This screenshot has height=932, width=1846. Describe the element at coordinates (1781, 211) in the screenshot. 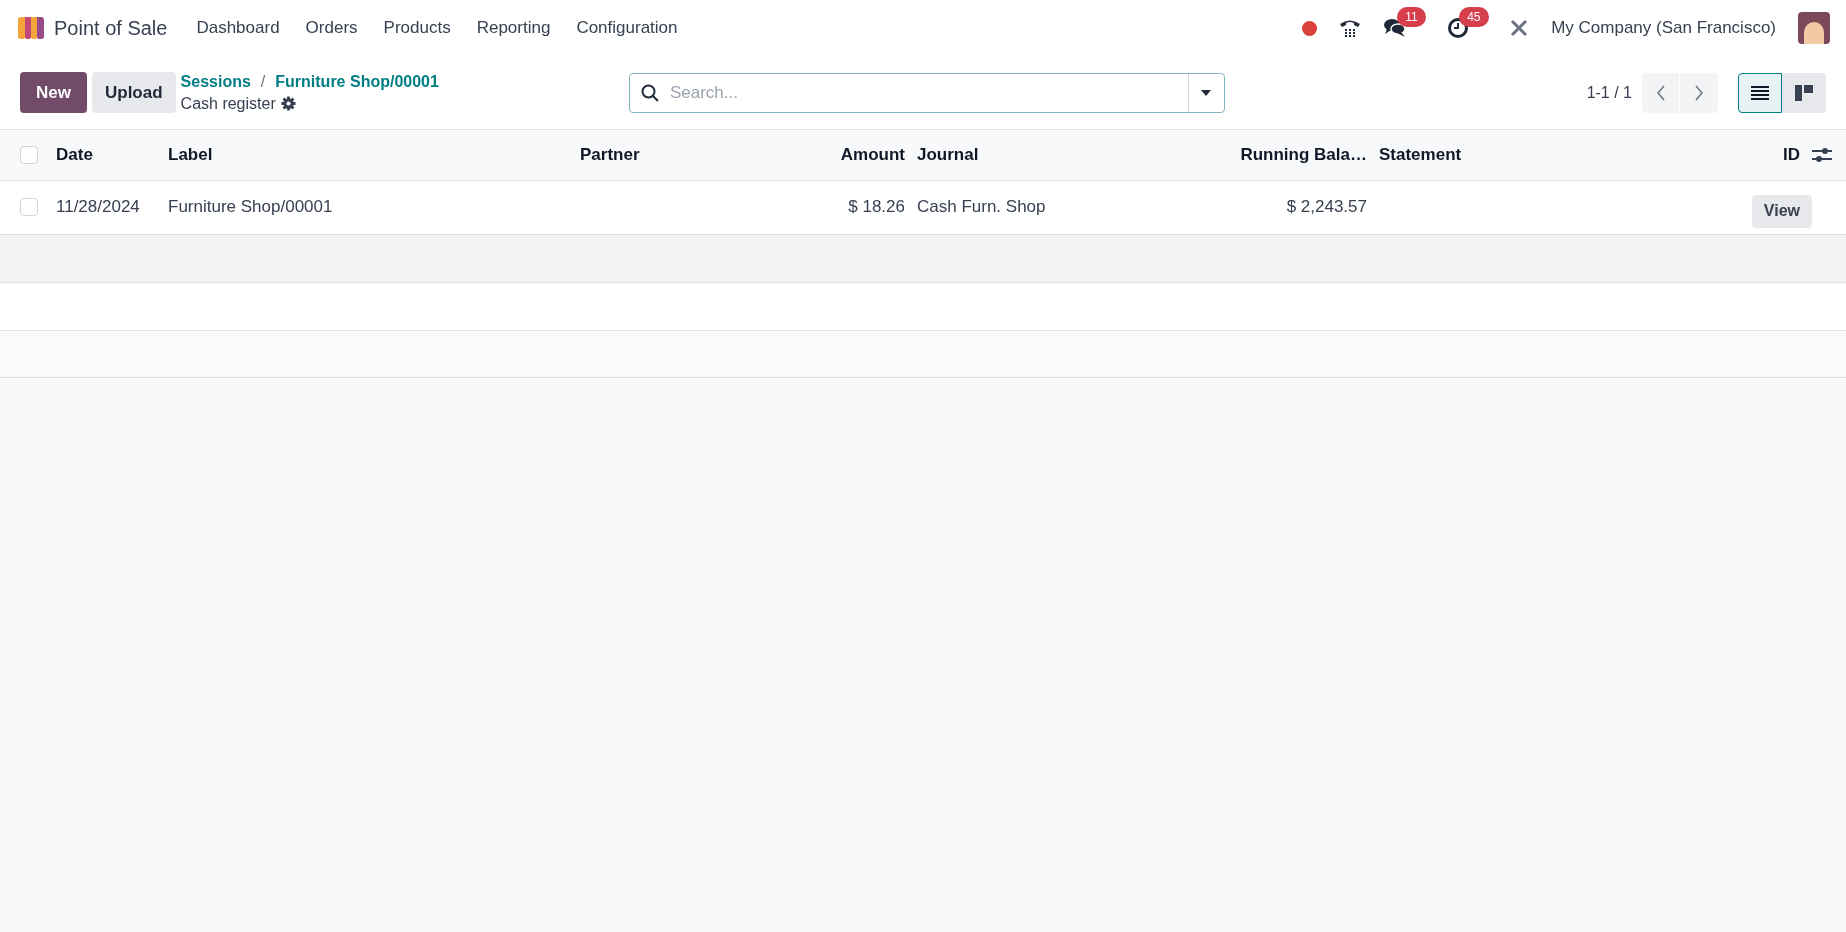

I see `view-button: View` at that location.